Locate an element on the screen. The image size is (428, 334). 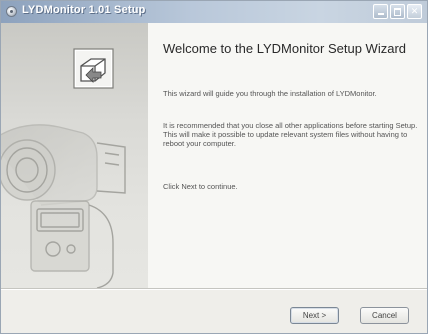
minimize-icon is located at coordinates (381, 14).